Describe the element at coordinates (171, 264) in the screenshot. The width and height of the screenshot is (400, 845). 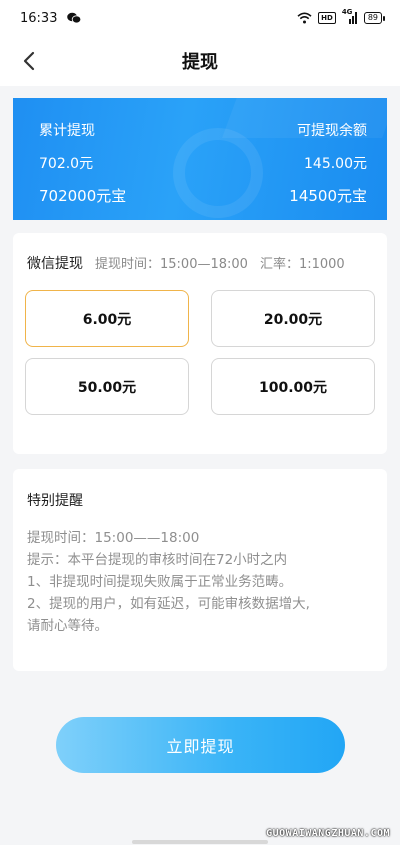
I see `withdraw-time-label: 提现时间：15:00—18:00` at that location.